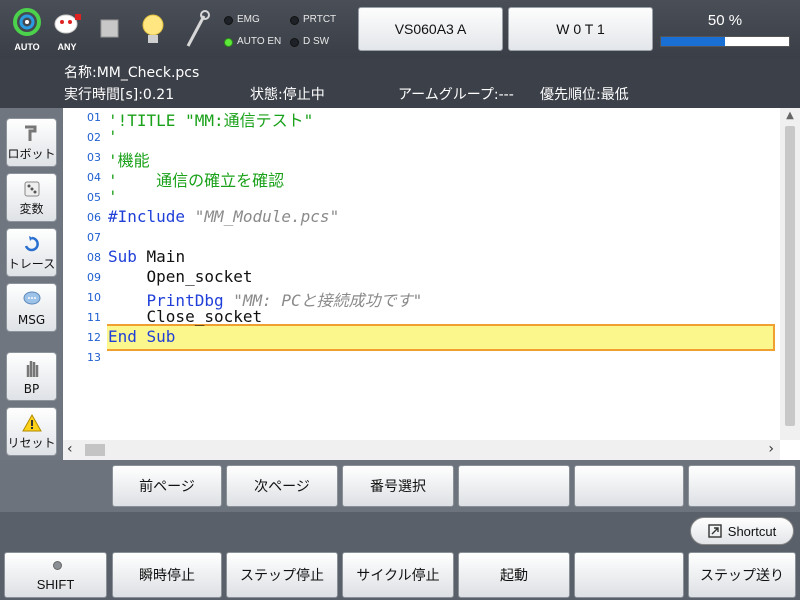 The height and width of the screenshot is (600, 800). What do you see at coordinates (752, 531) in the screenshot?
I see `shortcut-label: Shortcut` at bounding box center [752, 531].